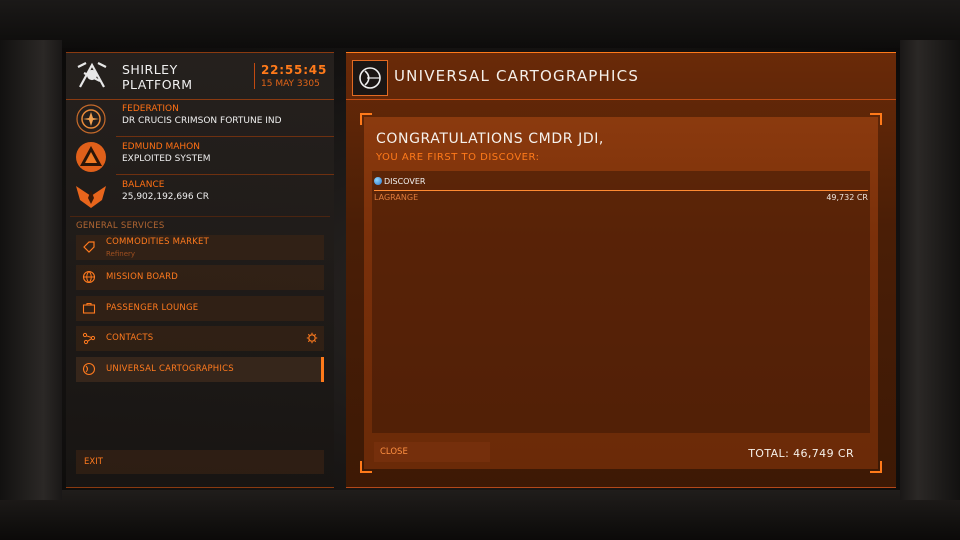 The height and width of the screenshot is (540, 960). I want to click on discovery-value: 49,732 CR, so click(847, 197).